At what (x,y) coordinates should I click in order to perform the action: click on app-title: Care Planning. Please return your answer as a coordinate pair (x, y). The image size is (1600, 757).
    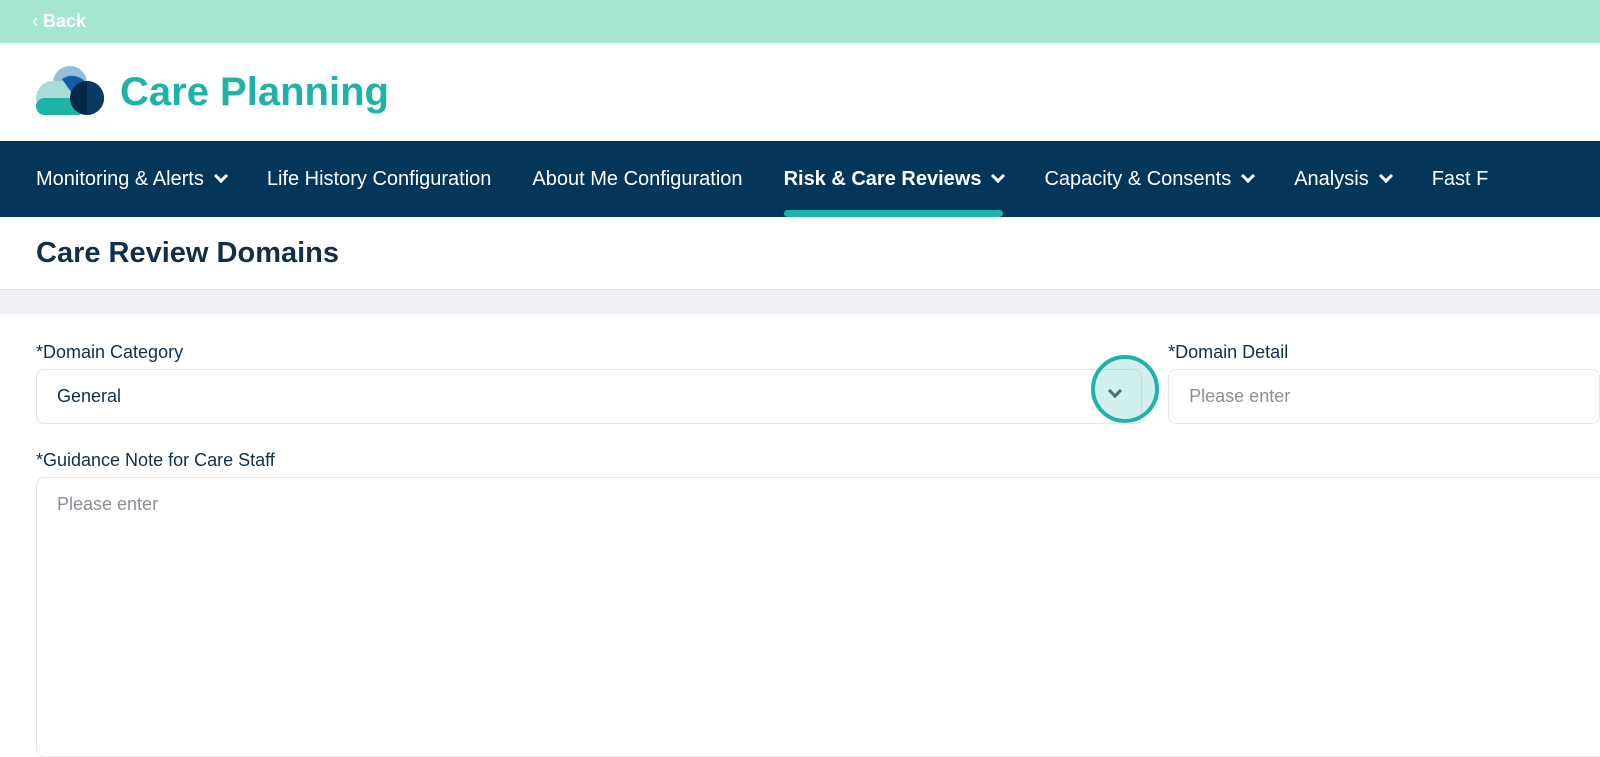
    Looking at the image, I should click on (254, 91).